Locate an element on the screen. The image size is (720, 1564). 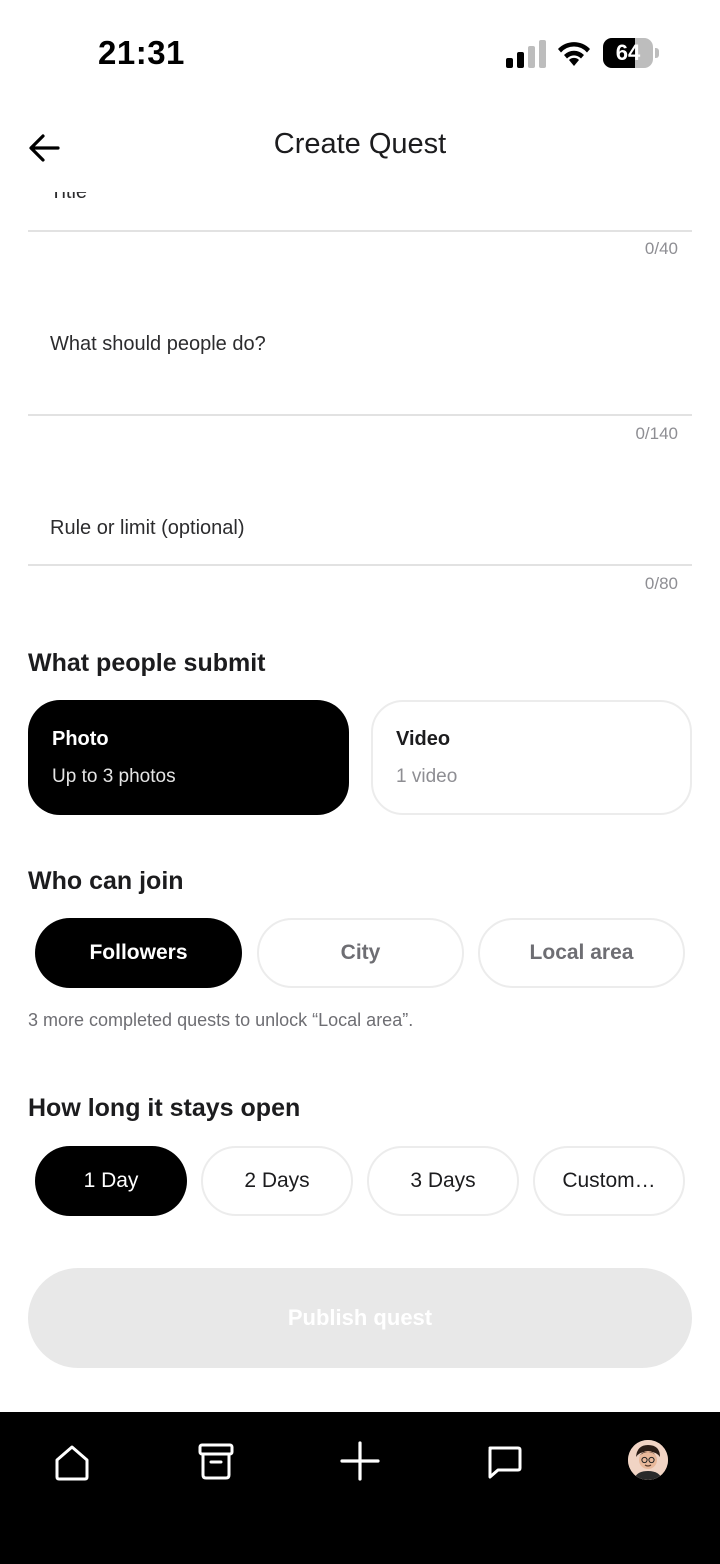
publish-quest-button: Publish quest is located at coordinates (360, 1318).